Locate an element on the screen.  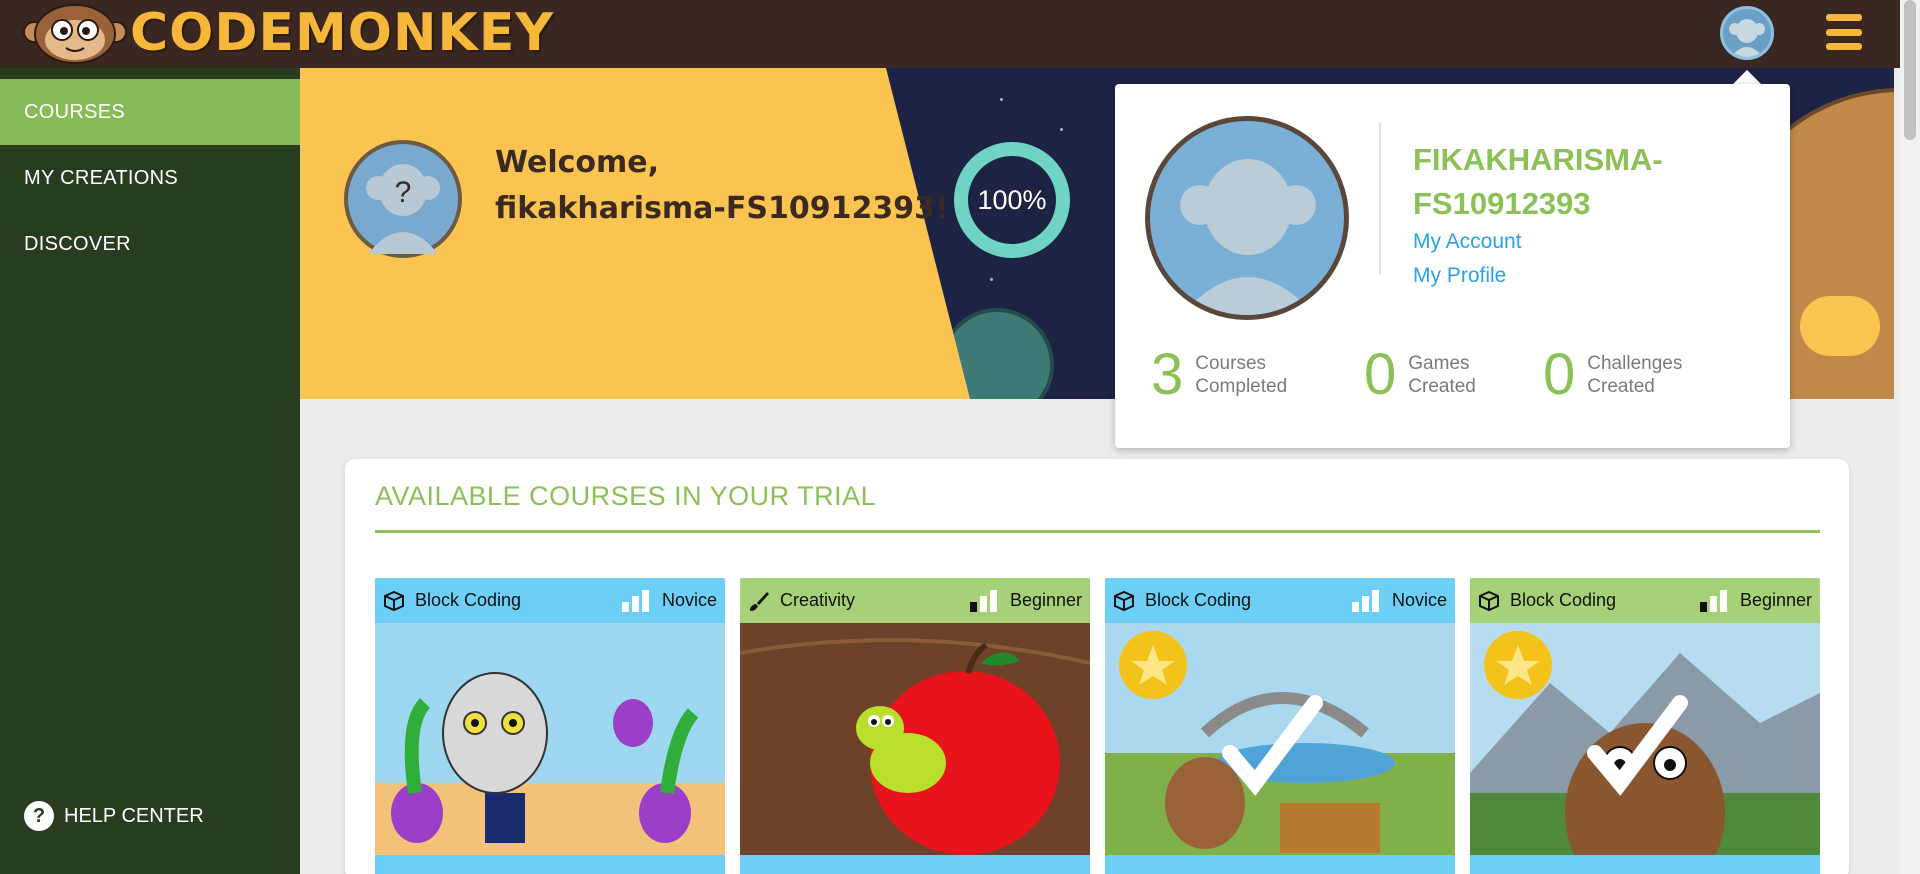
course-card: Block Coding Beginner is located at coordinates (1645, 726).